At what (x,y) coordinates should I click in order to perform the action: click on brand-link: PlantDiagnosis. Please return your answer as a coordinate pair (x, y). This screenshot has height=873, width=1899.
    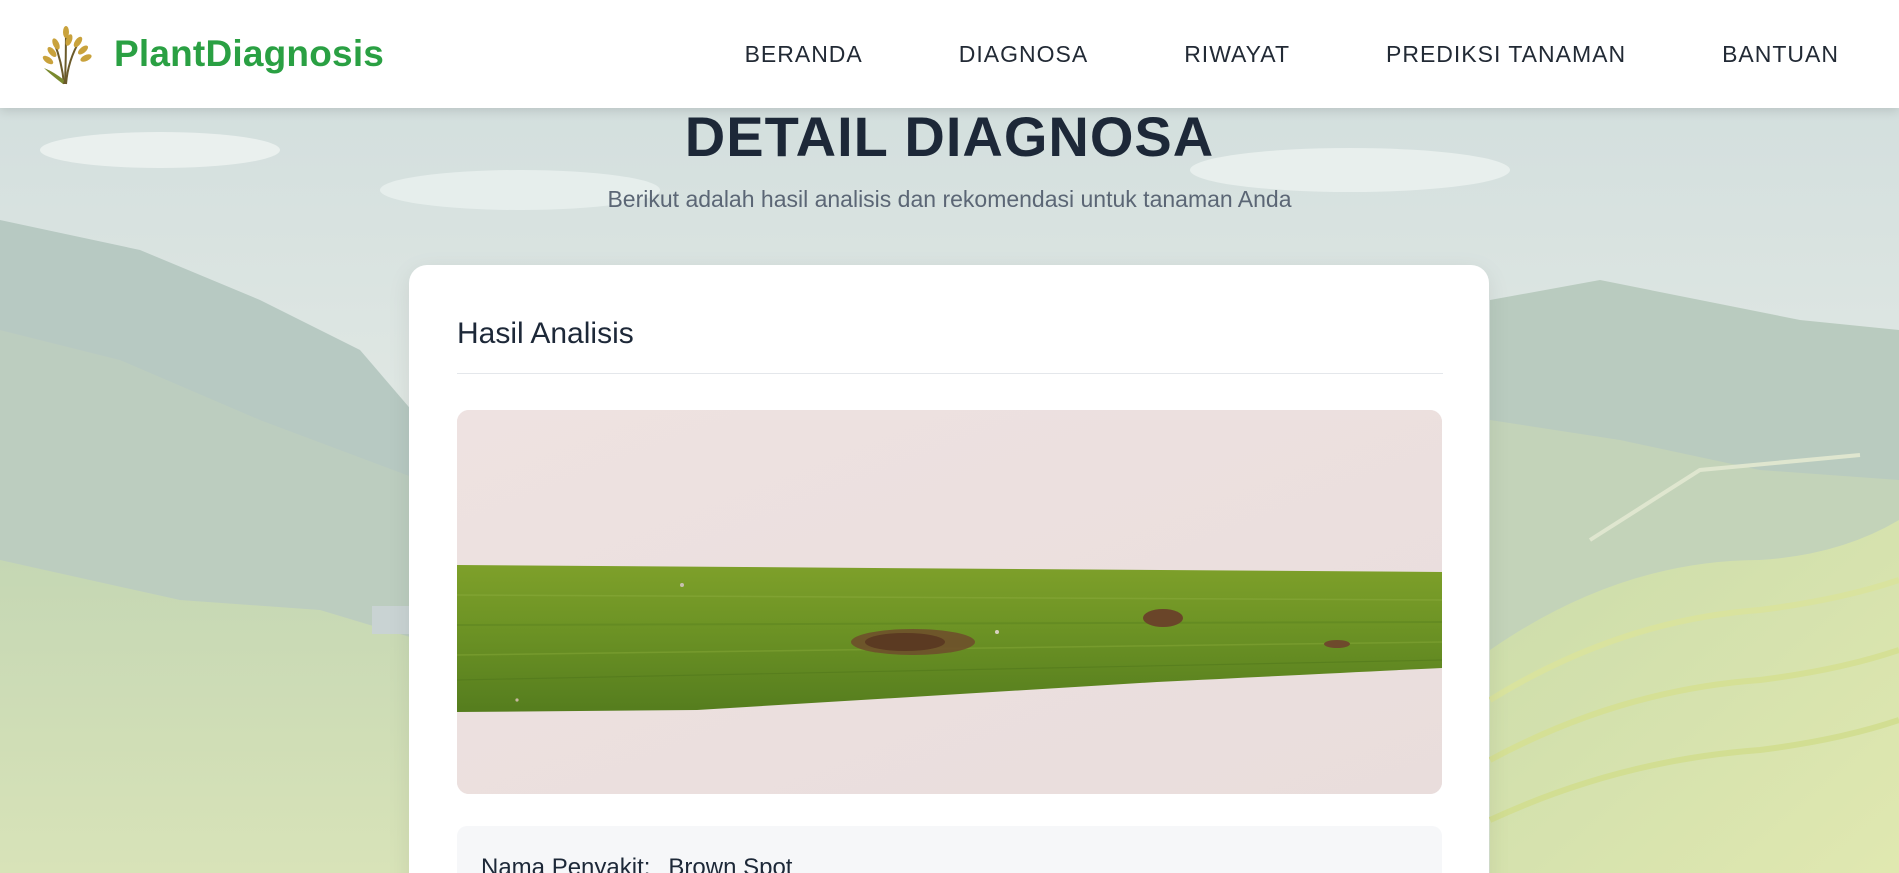
    Looking at the image, I should click on (210, 54).